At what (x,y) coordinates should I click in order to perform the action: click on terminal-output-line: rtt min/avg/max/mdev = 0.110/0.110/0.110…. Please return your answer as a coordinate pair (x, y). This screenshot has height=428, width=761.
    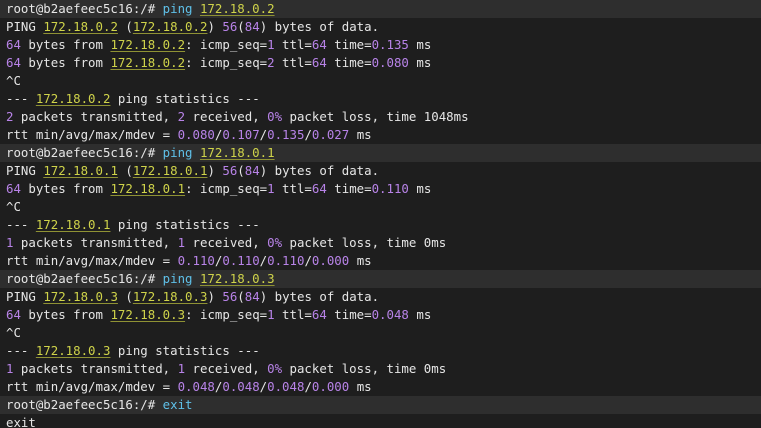
    Looking at the image, I should click on (380, 261).